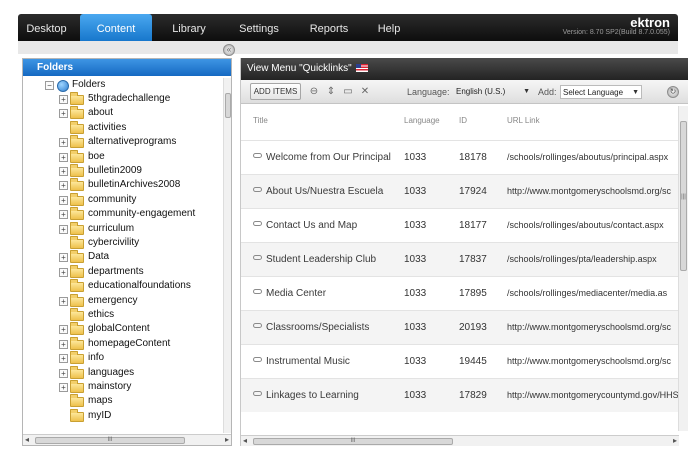 This screenshot has width=688, height=450. I want to click on folders-vertical-scrollbar, so click(227, 255).